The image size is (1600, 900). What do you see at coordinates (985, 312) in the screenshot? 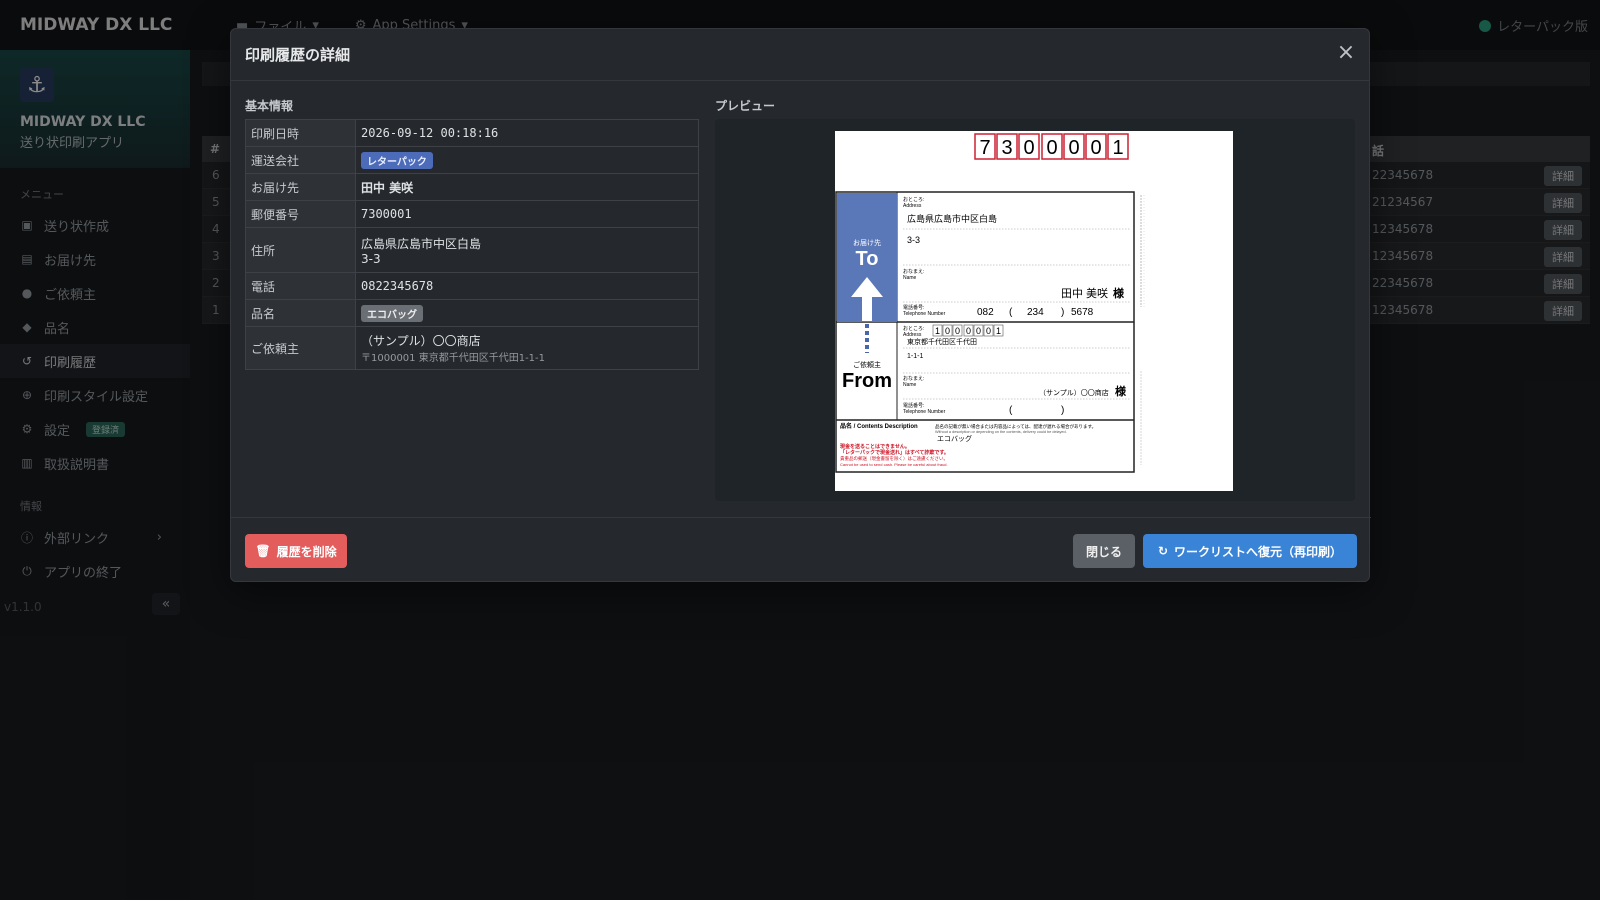
I see `svg-text: 082` at bounding box center [985, 312].